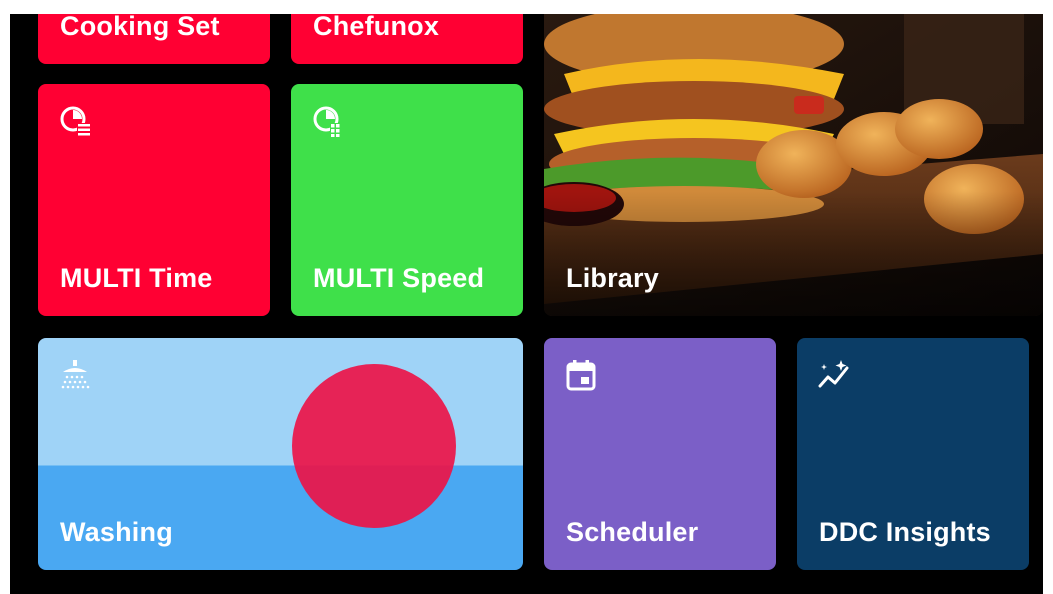 Image resolution: width=1053 pixels, height=594 pixels. I want to click on tile-chefunox-label: Chefunox, so click(376, 27).